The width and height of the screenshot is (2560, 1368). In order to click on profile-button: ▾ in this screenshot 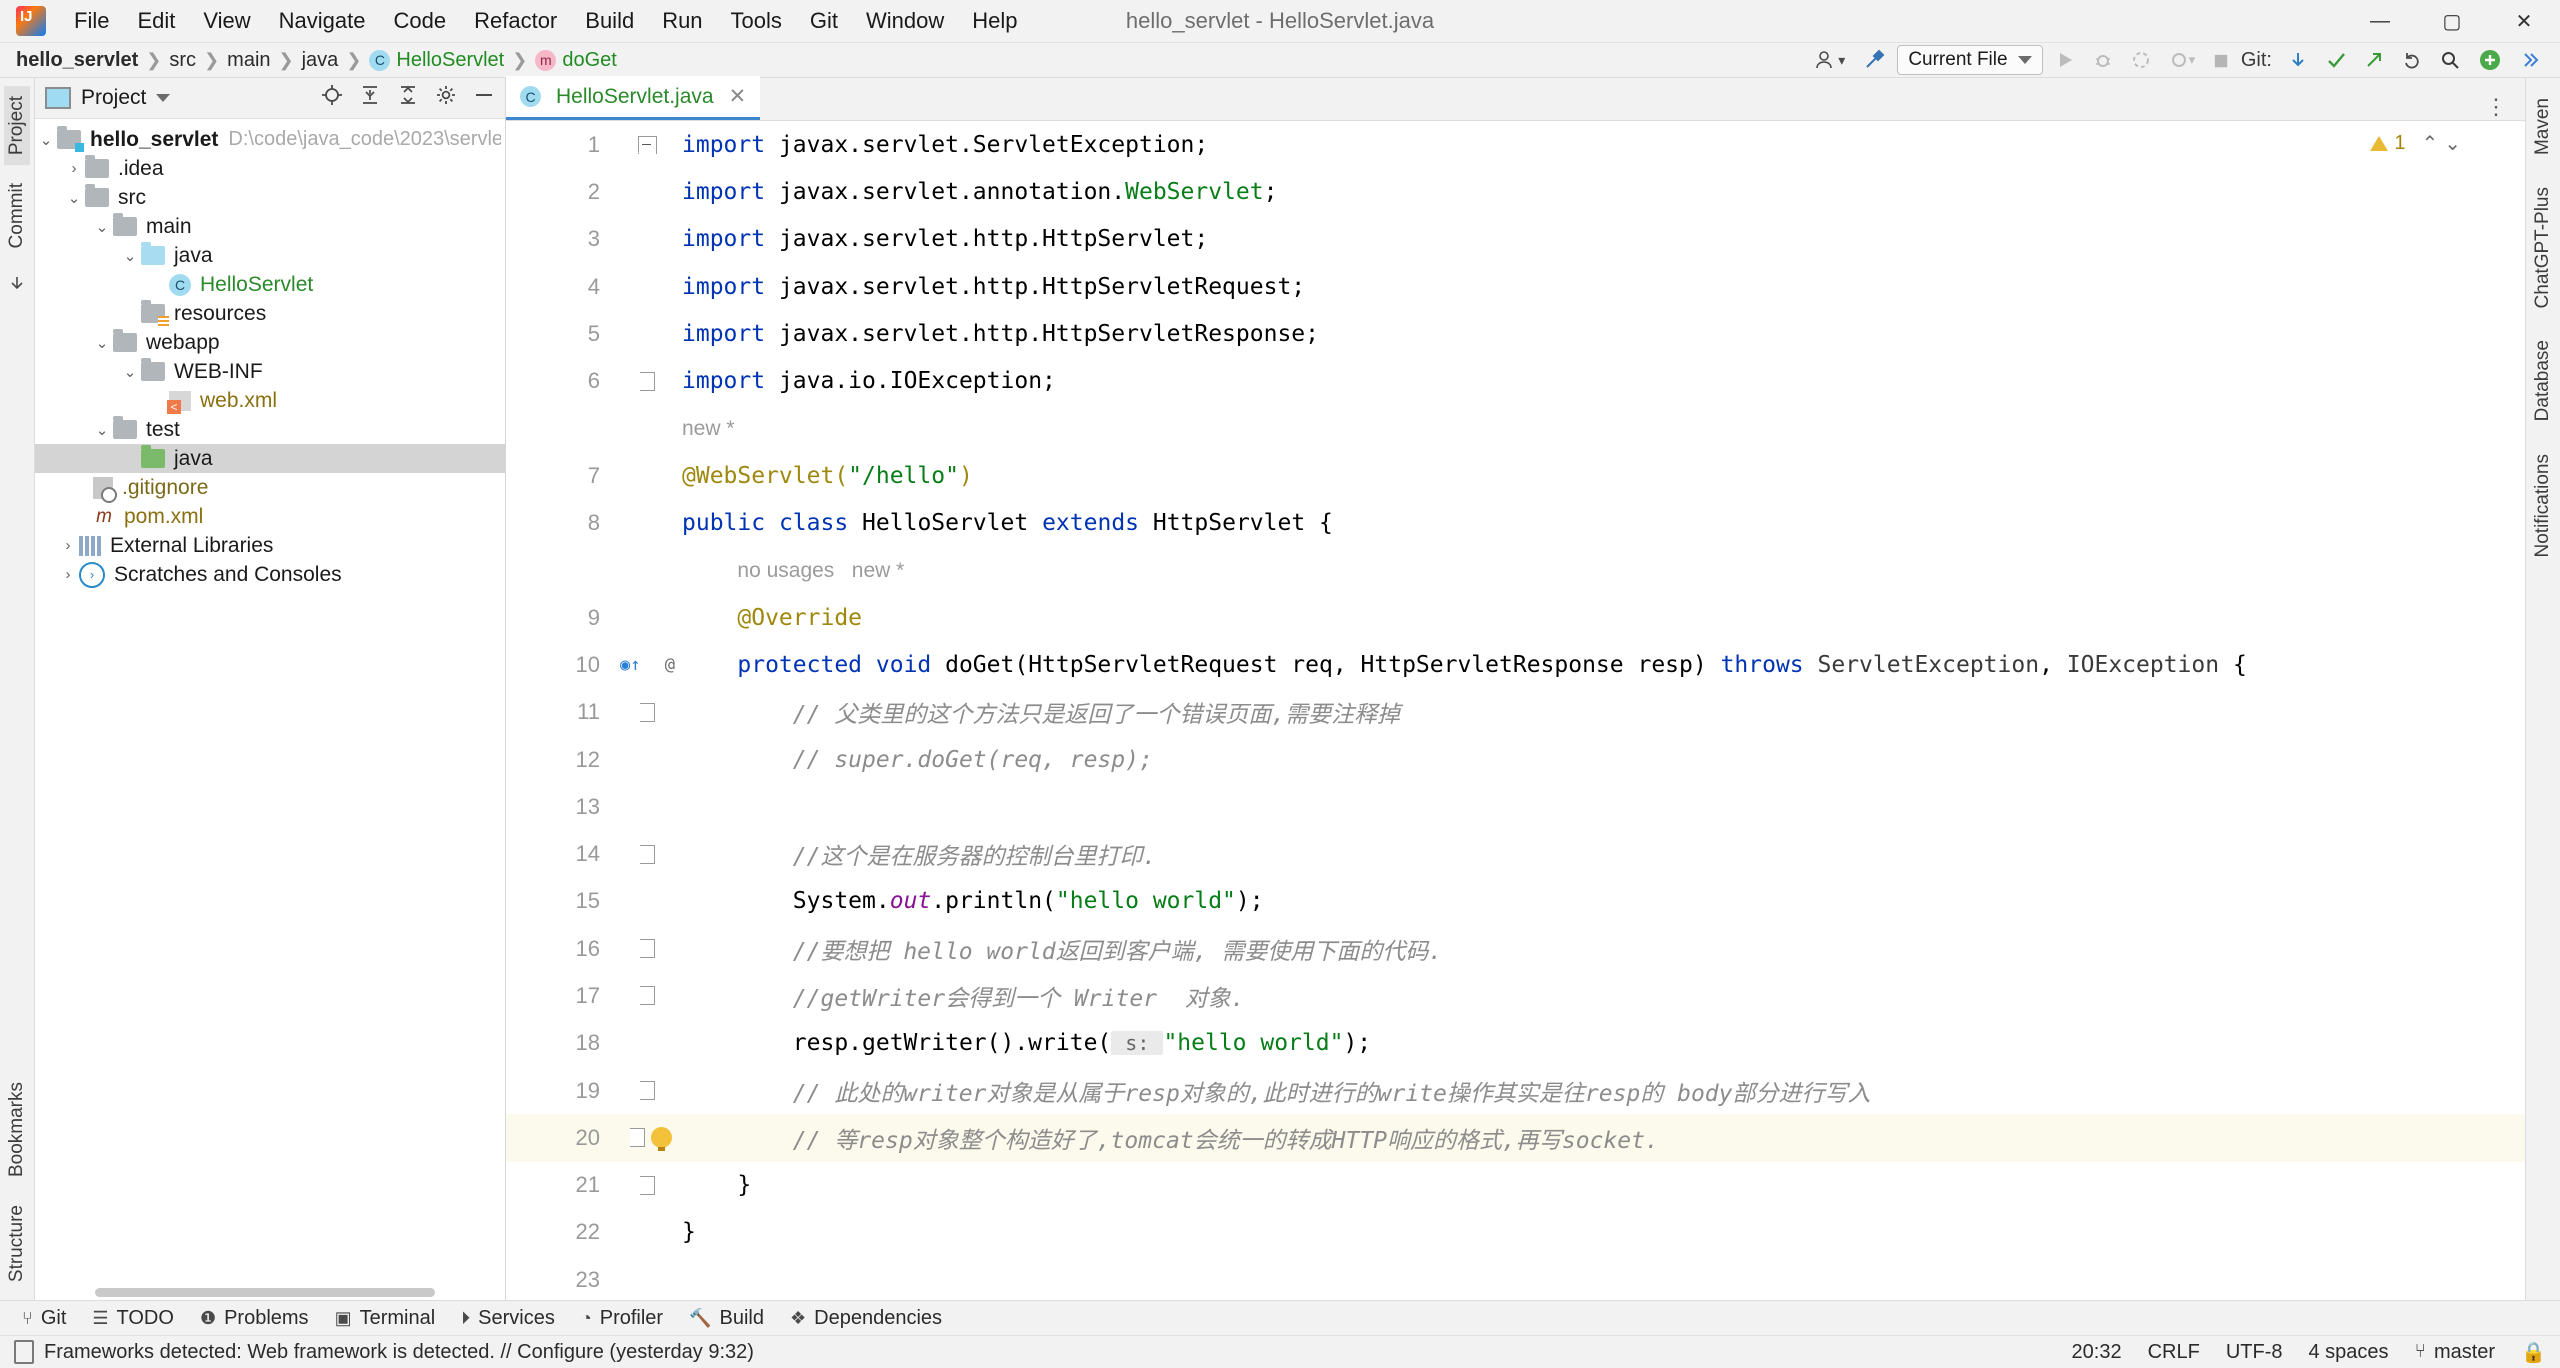, I will do `click(2182, 60)`.